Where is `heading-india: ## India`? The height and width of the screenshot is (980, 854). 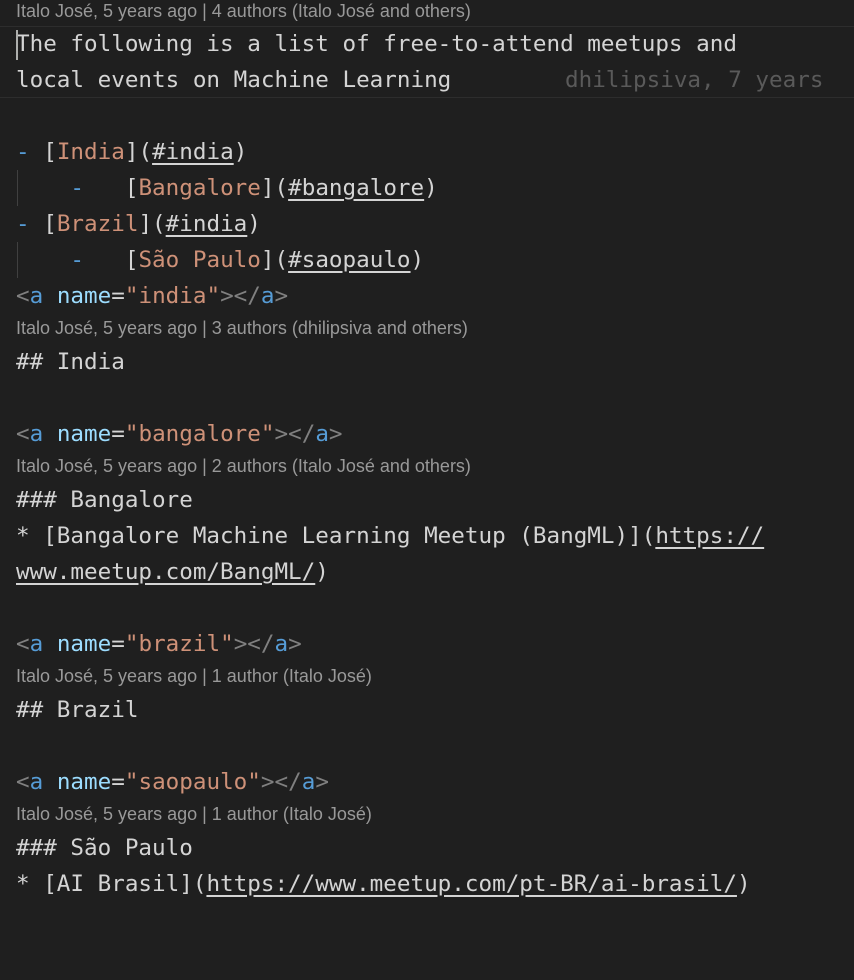
heading-india: ## India is located at coordinates (70, 362).